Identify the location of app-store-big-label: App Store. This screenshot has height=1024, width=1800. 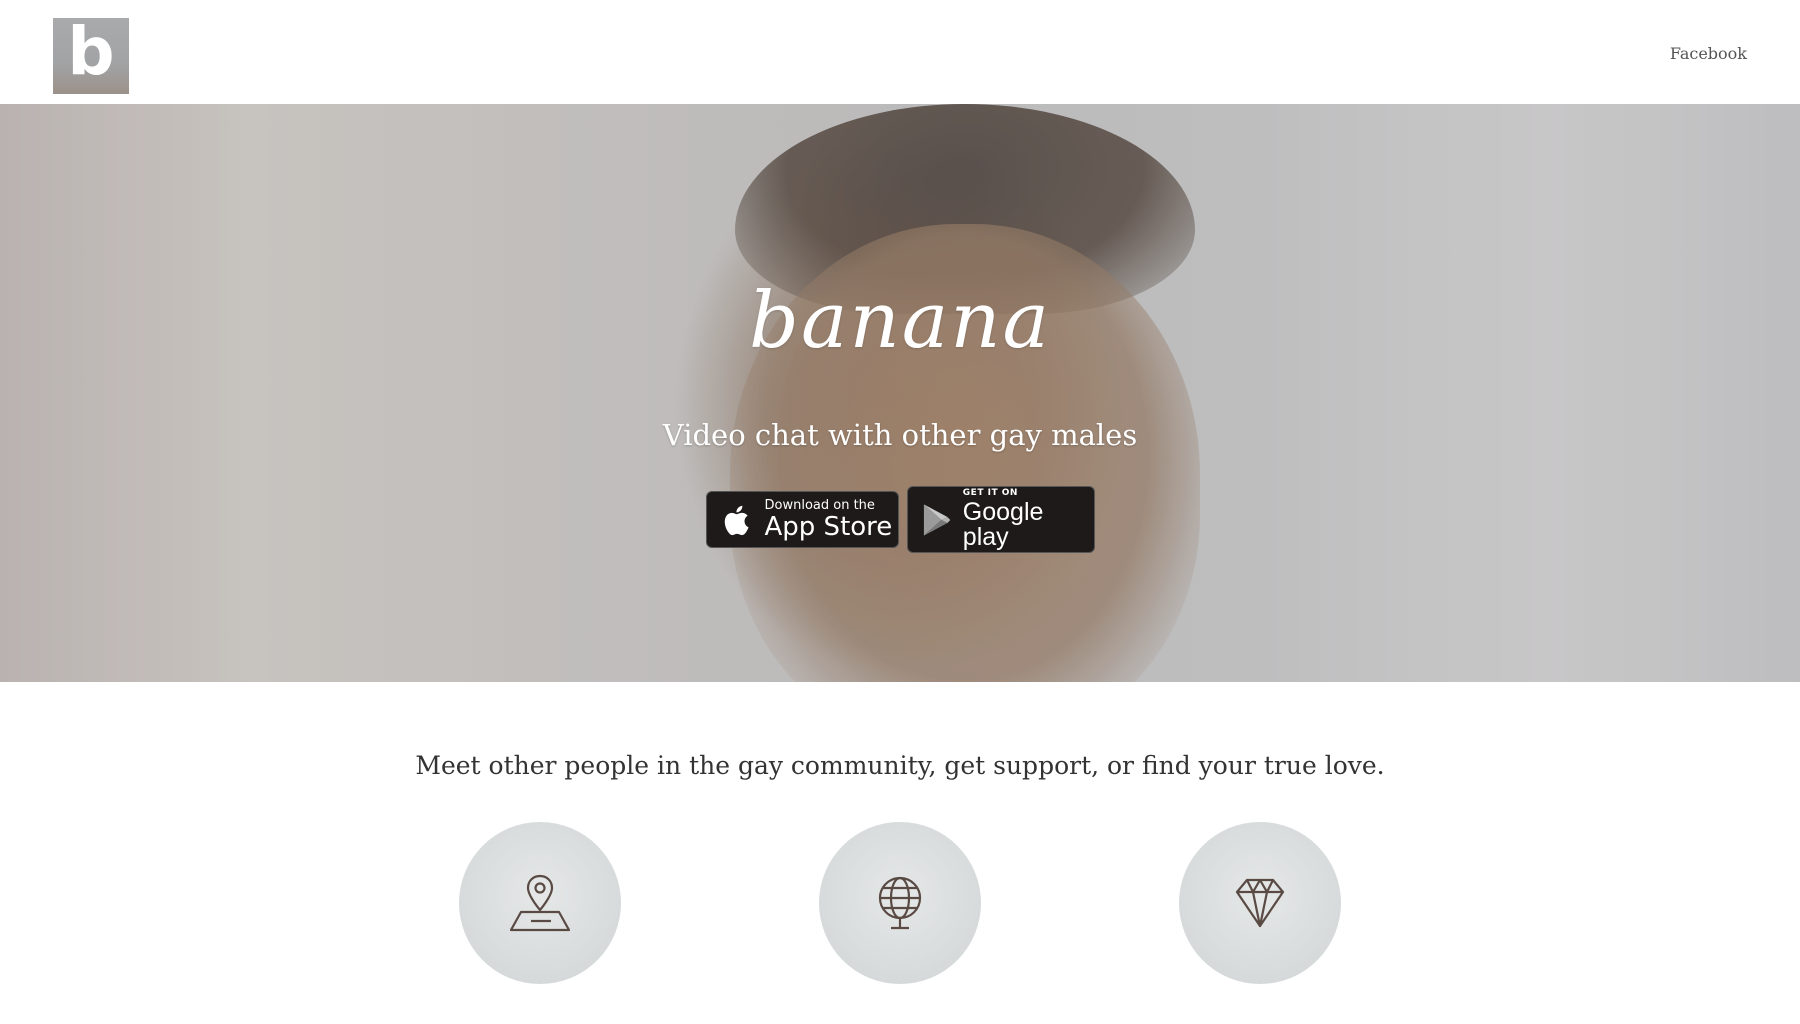
(828, 527).